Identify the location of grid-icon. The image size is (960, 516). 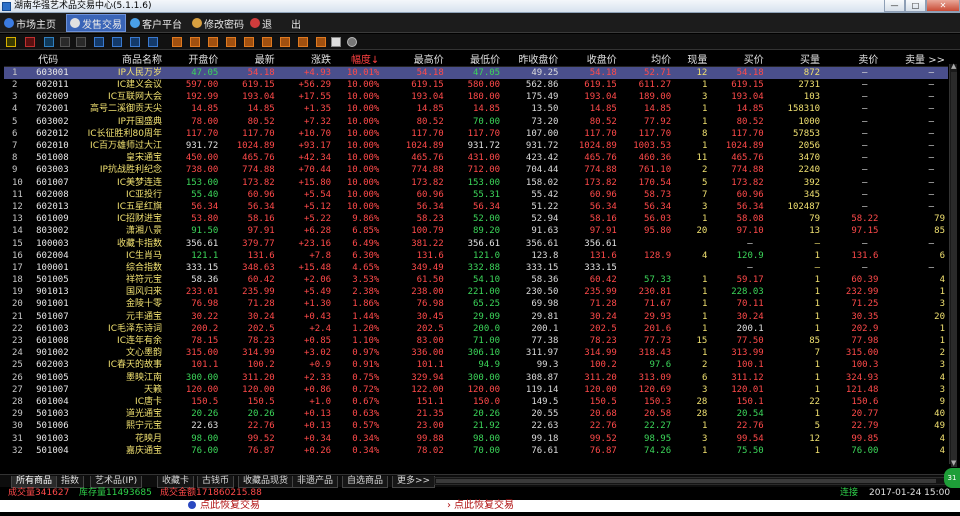
(81, 42).